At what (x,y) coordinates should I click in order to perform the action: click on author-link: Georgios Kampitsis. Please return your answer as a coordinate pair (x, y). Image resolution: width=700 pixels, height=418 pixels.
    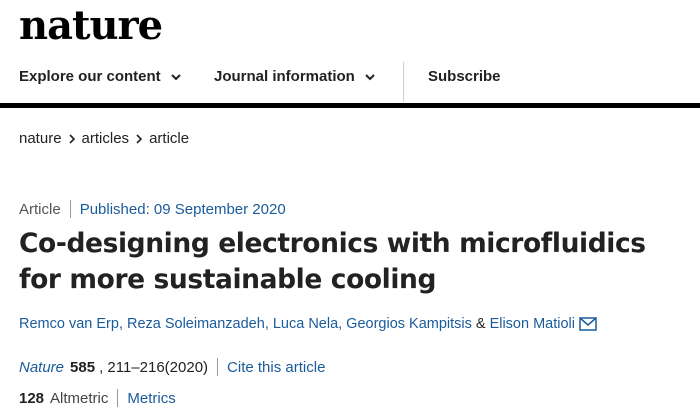
    Looking at the image, I should click on (409, 324).